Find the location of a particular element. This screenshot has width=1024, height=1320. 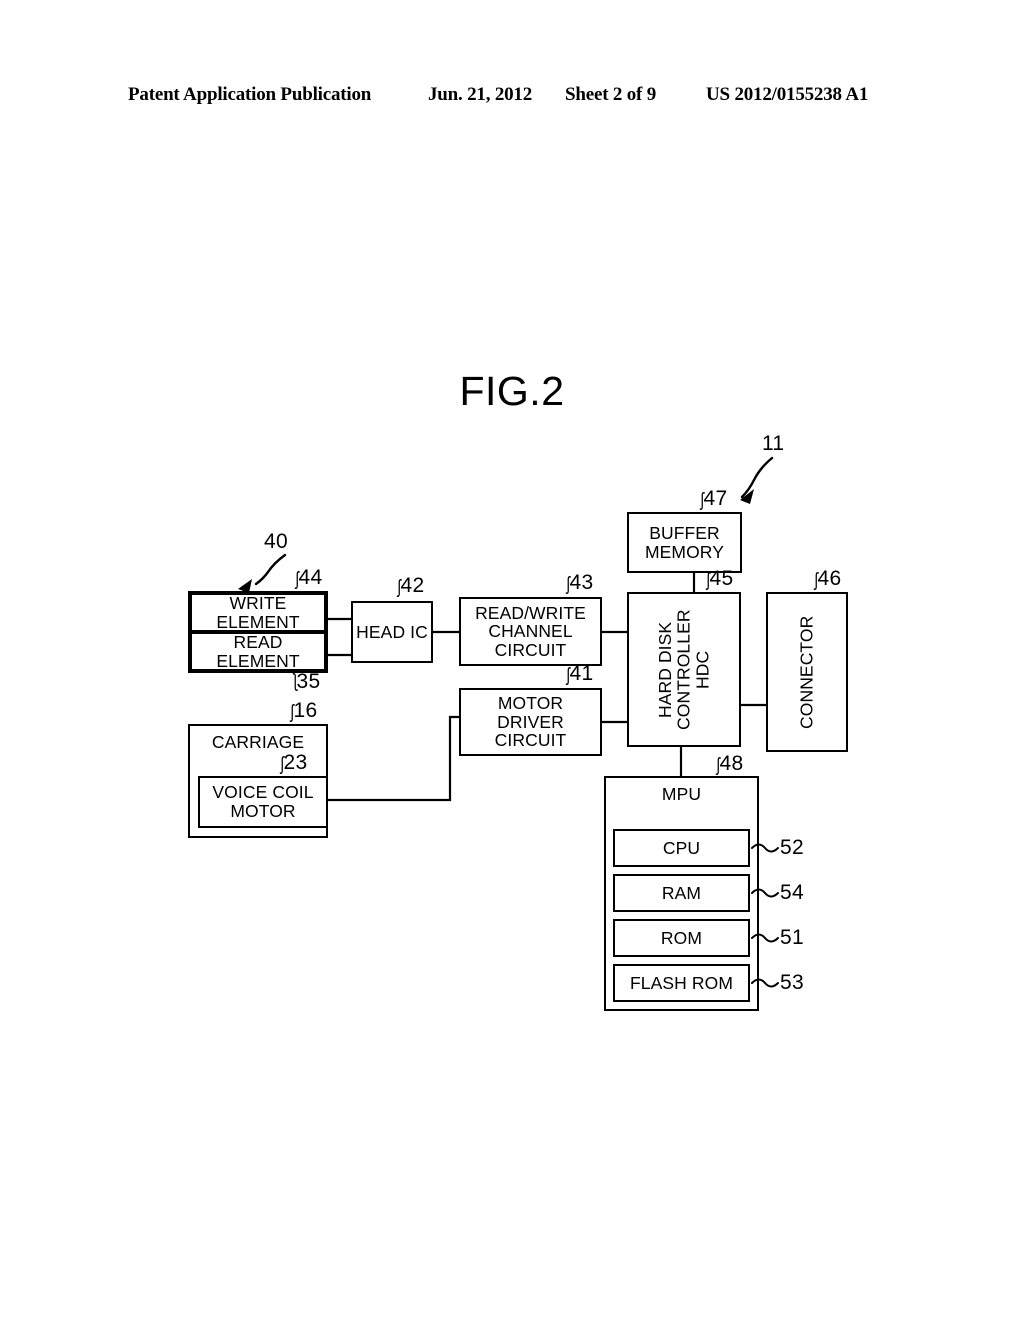

hard-disk-controller-block: HARD DISK CONTROLLER HDC is located at coordinates (684, 669).